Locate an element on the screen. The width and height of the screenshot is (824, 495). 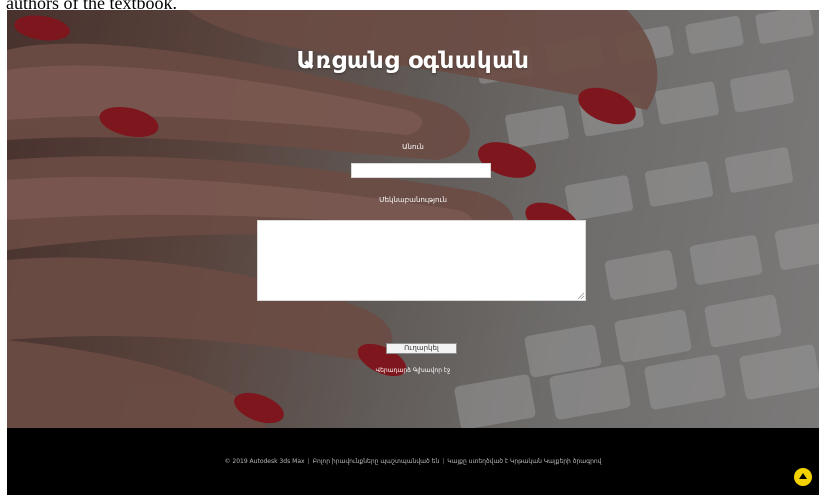
footer-link-rights: Բոլոր իրավունքները պաշտպանված են is located at coordinates (376, 461).